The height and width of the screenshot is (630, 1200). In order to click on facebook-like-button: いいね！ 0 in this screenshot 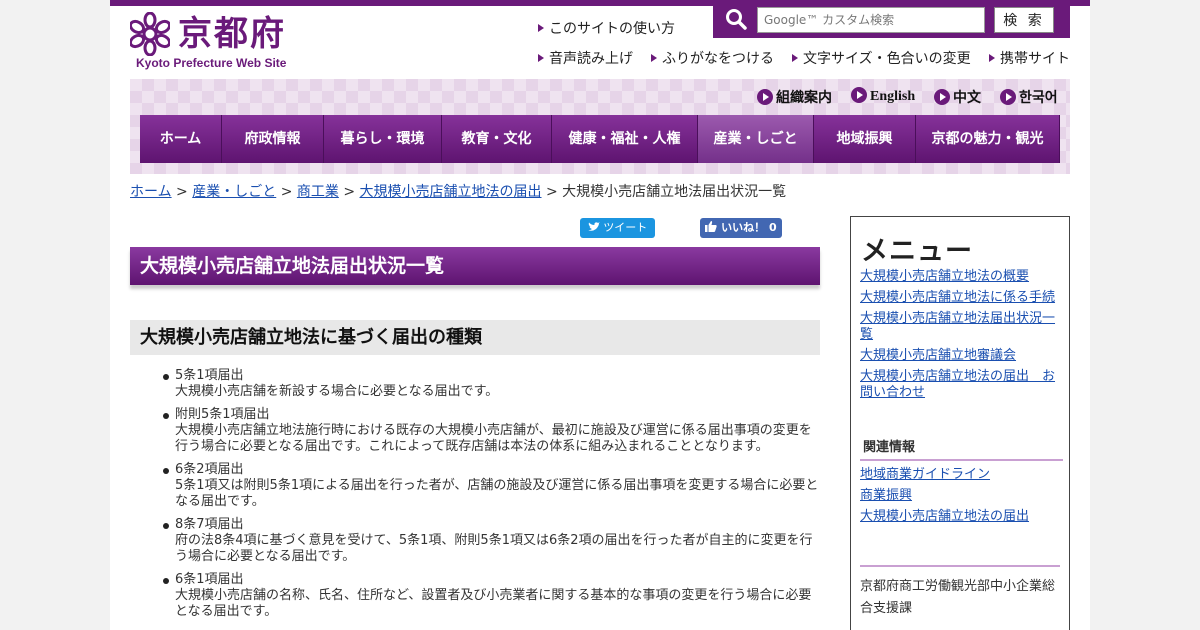, I will do `click(741, 228)`.